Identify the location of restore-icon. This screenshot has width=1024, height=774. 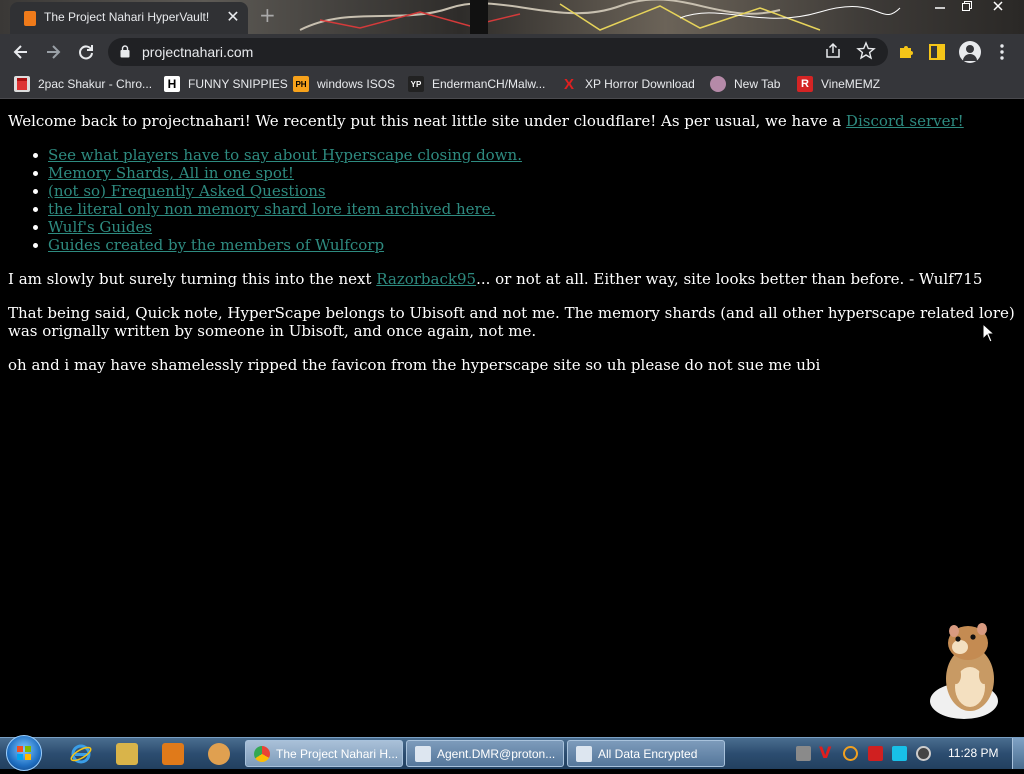
(967, 6).